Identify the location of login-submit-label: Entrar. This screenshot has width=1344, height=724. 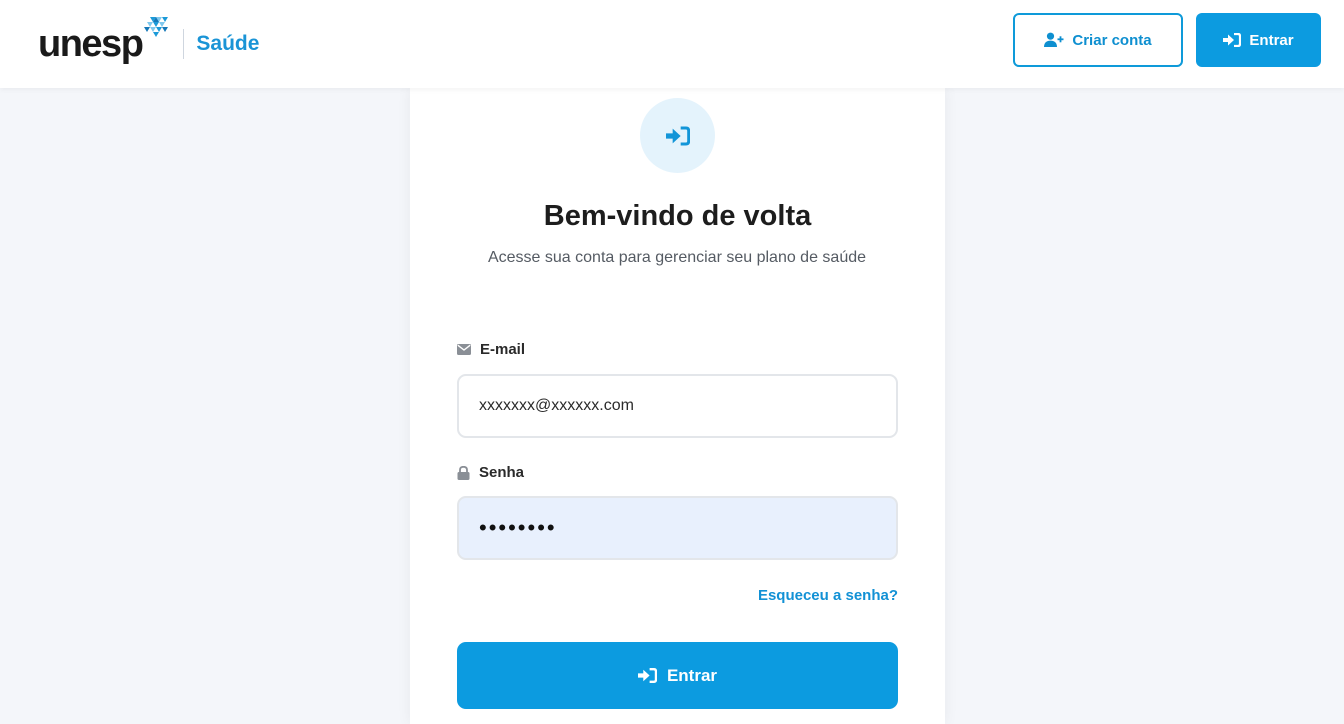
(692, 675).